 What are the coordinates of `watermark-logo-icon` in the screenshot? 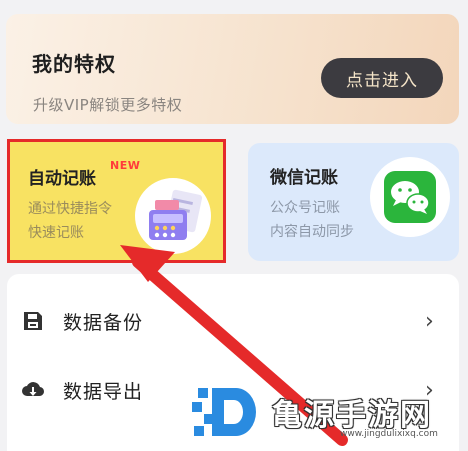 It's located at (224, 412).